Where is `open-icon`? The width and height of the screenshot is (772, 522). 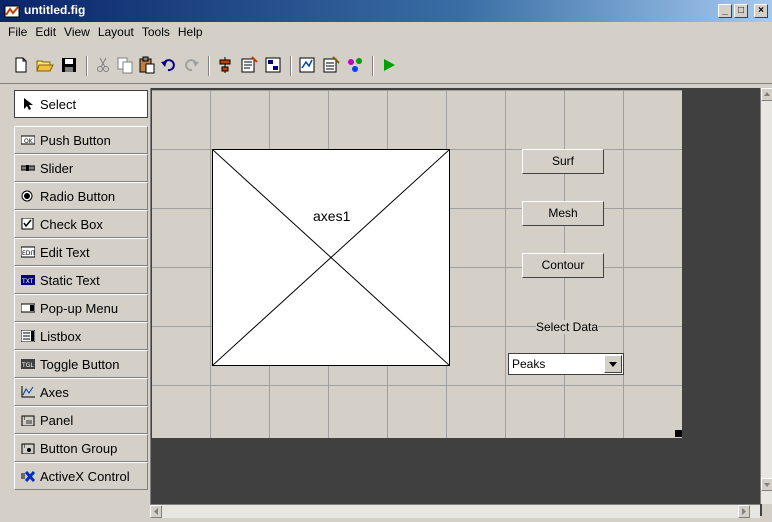 open-icon is located at coordinates (45, 65).